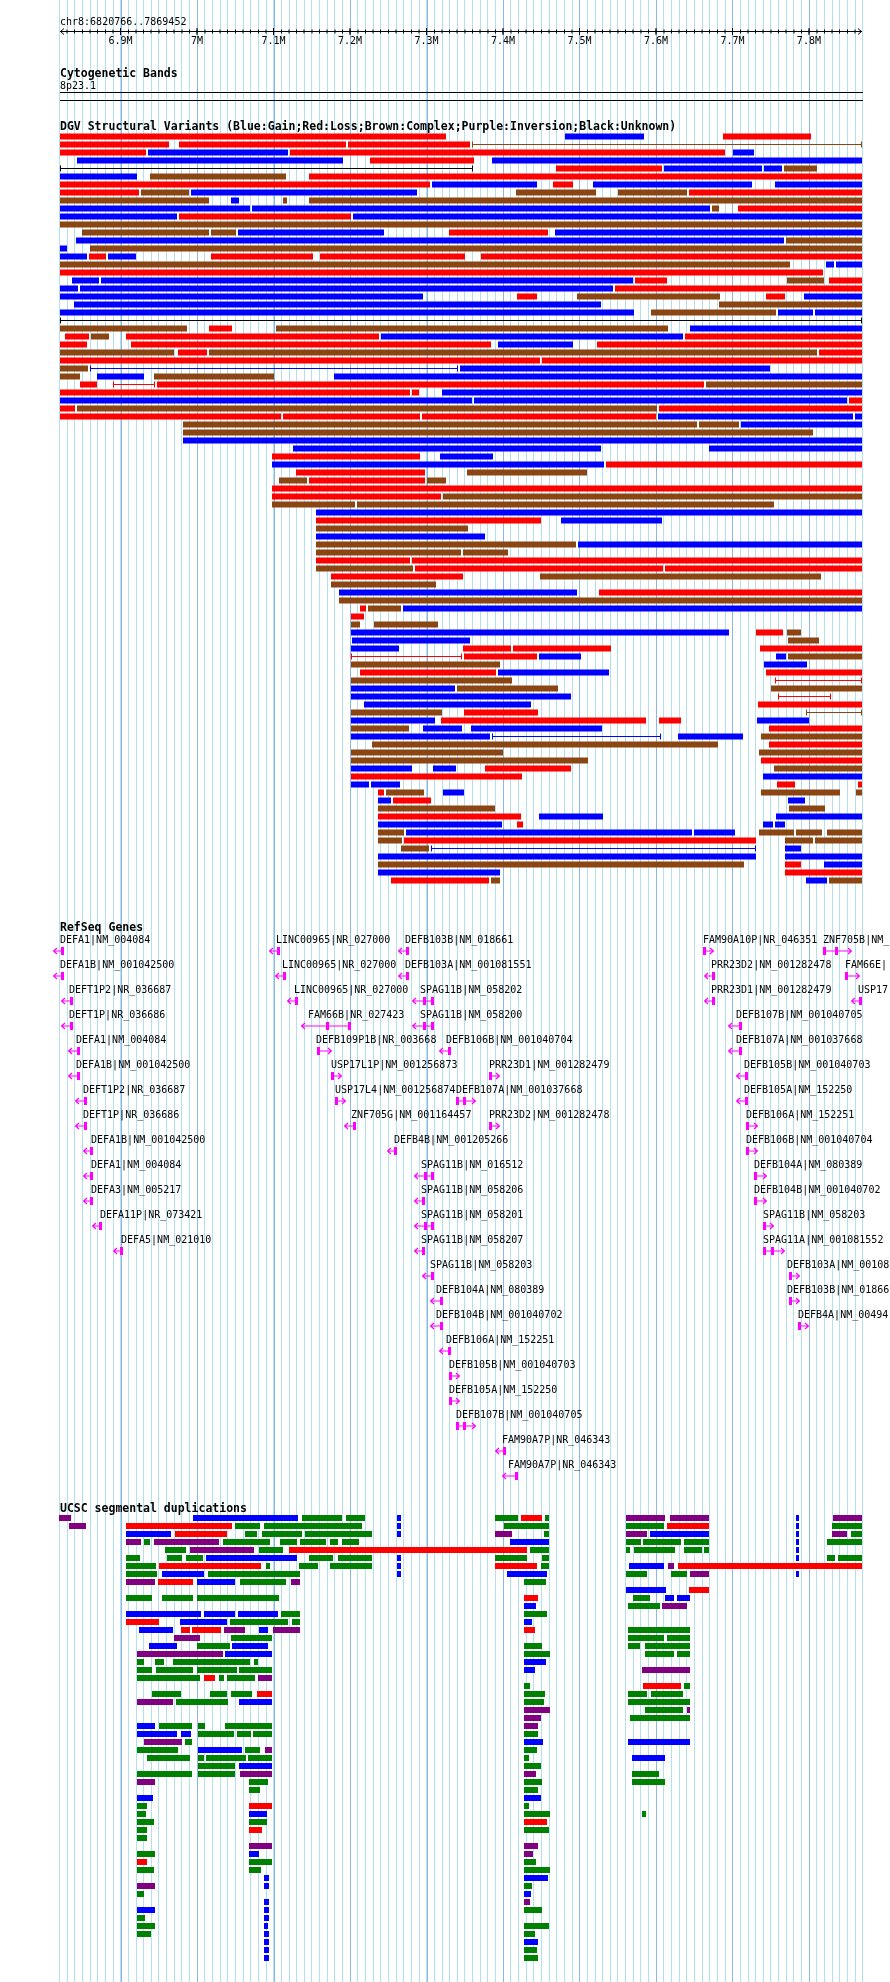 The height and width of the screenshot is (1982, 890). What do you see at coordinates (808, 40) in the screenshot?
I see `tick-label: 7.8M` at bounding box center [808, 40].